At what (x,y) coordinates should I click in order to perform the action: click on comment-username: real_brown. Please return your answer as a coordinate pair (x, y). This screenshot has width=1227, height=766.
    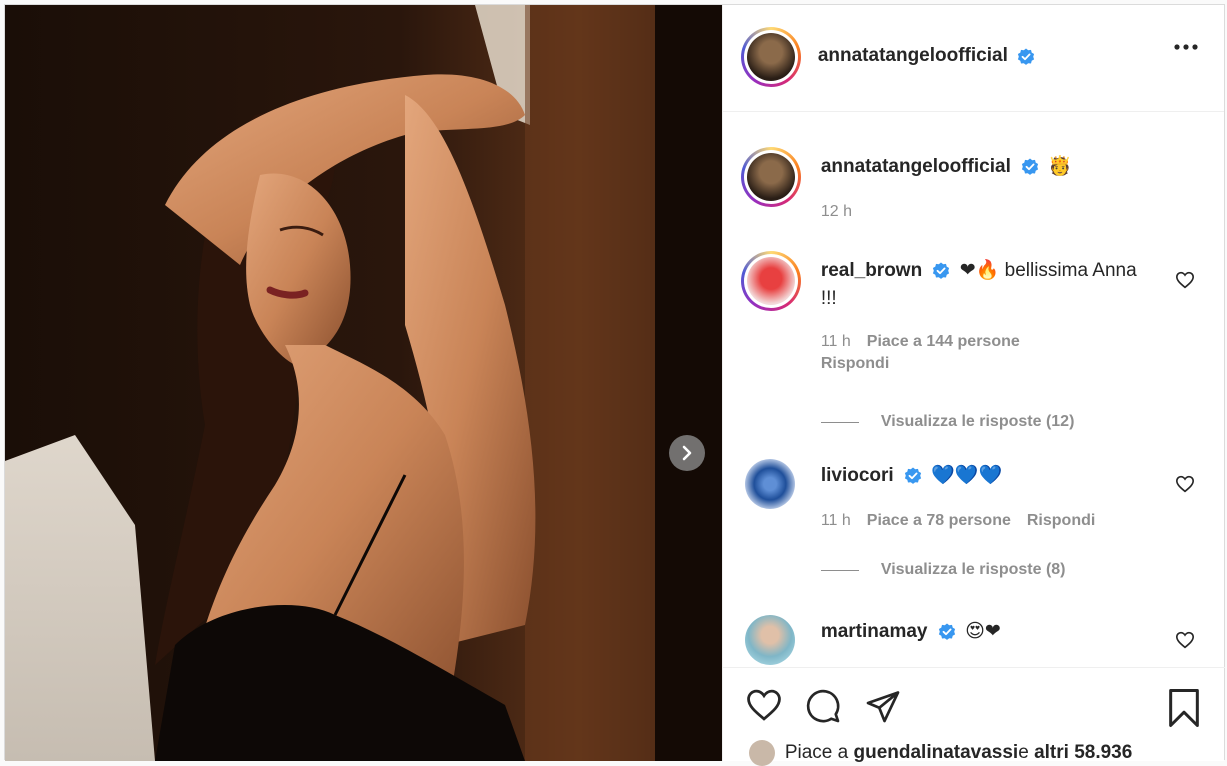
    Looking at the image, I should click on (871, 270).